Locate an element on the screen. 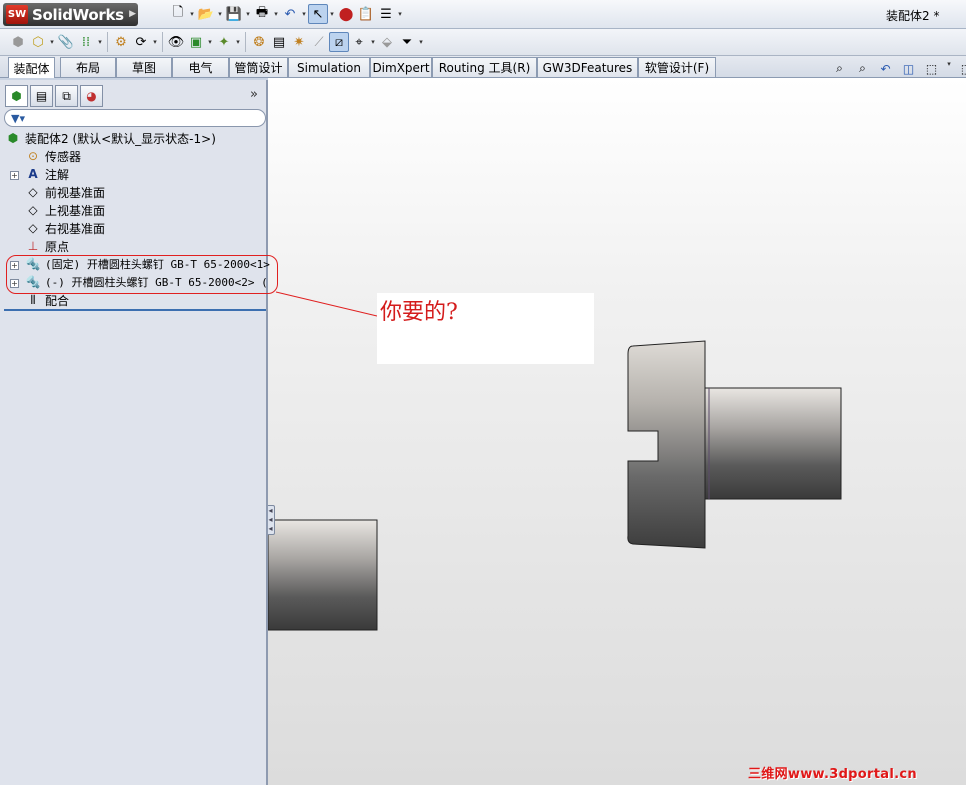 The width and height of the screenshot is (966, 785). tree-item-label: 上视基准面 is located at coordinates (75, 210).